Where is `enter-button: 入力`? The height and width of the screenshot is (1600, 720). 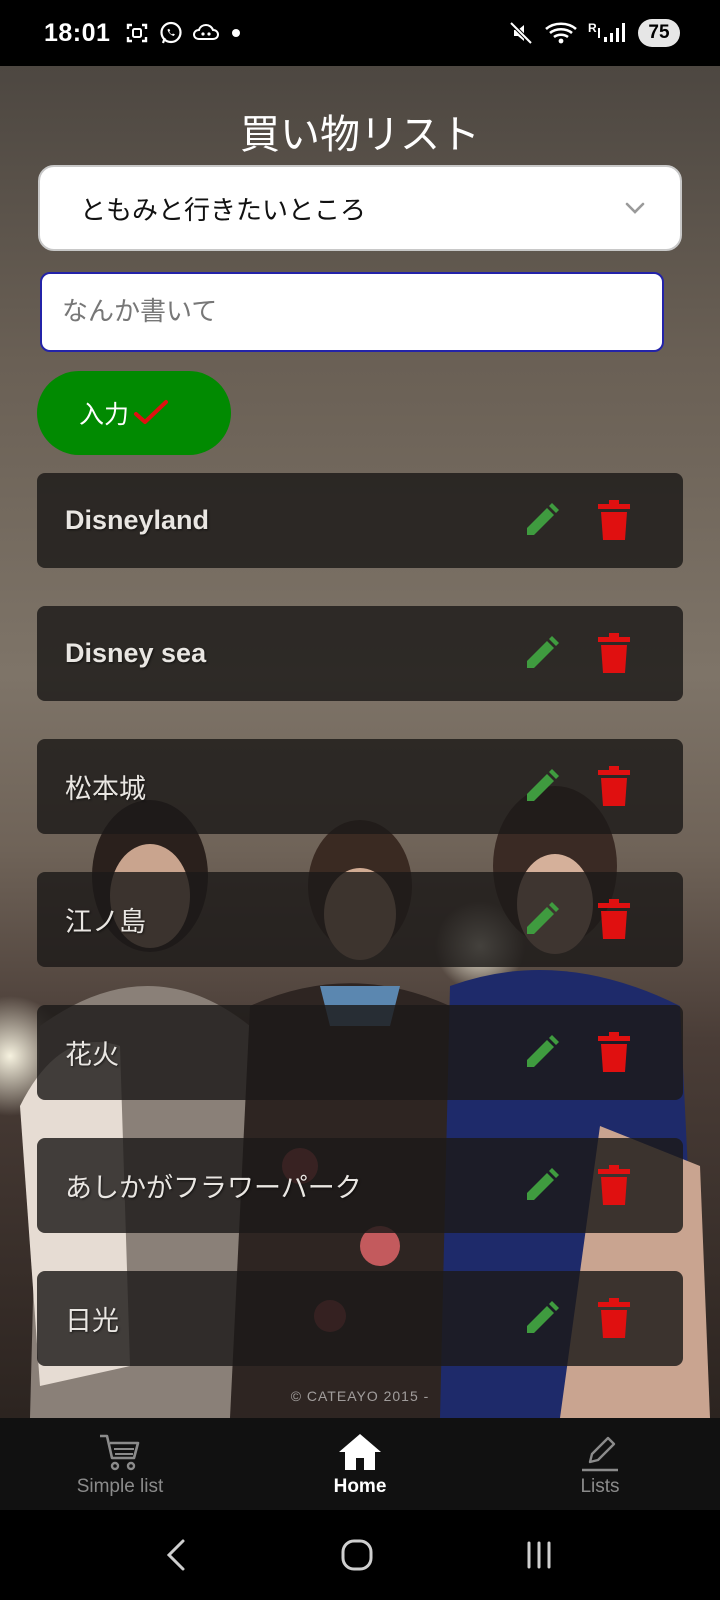
enter-button: 入力 is located at coordinates (134, 413).